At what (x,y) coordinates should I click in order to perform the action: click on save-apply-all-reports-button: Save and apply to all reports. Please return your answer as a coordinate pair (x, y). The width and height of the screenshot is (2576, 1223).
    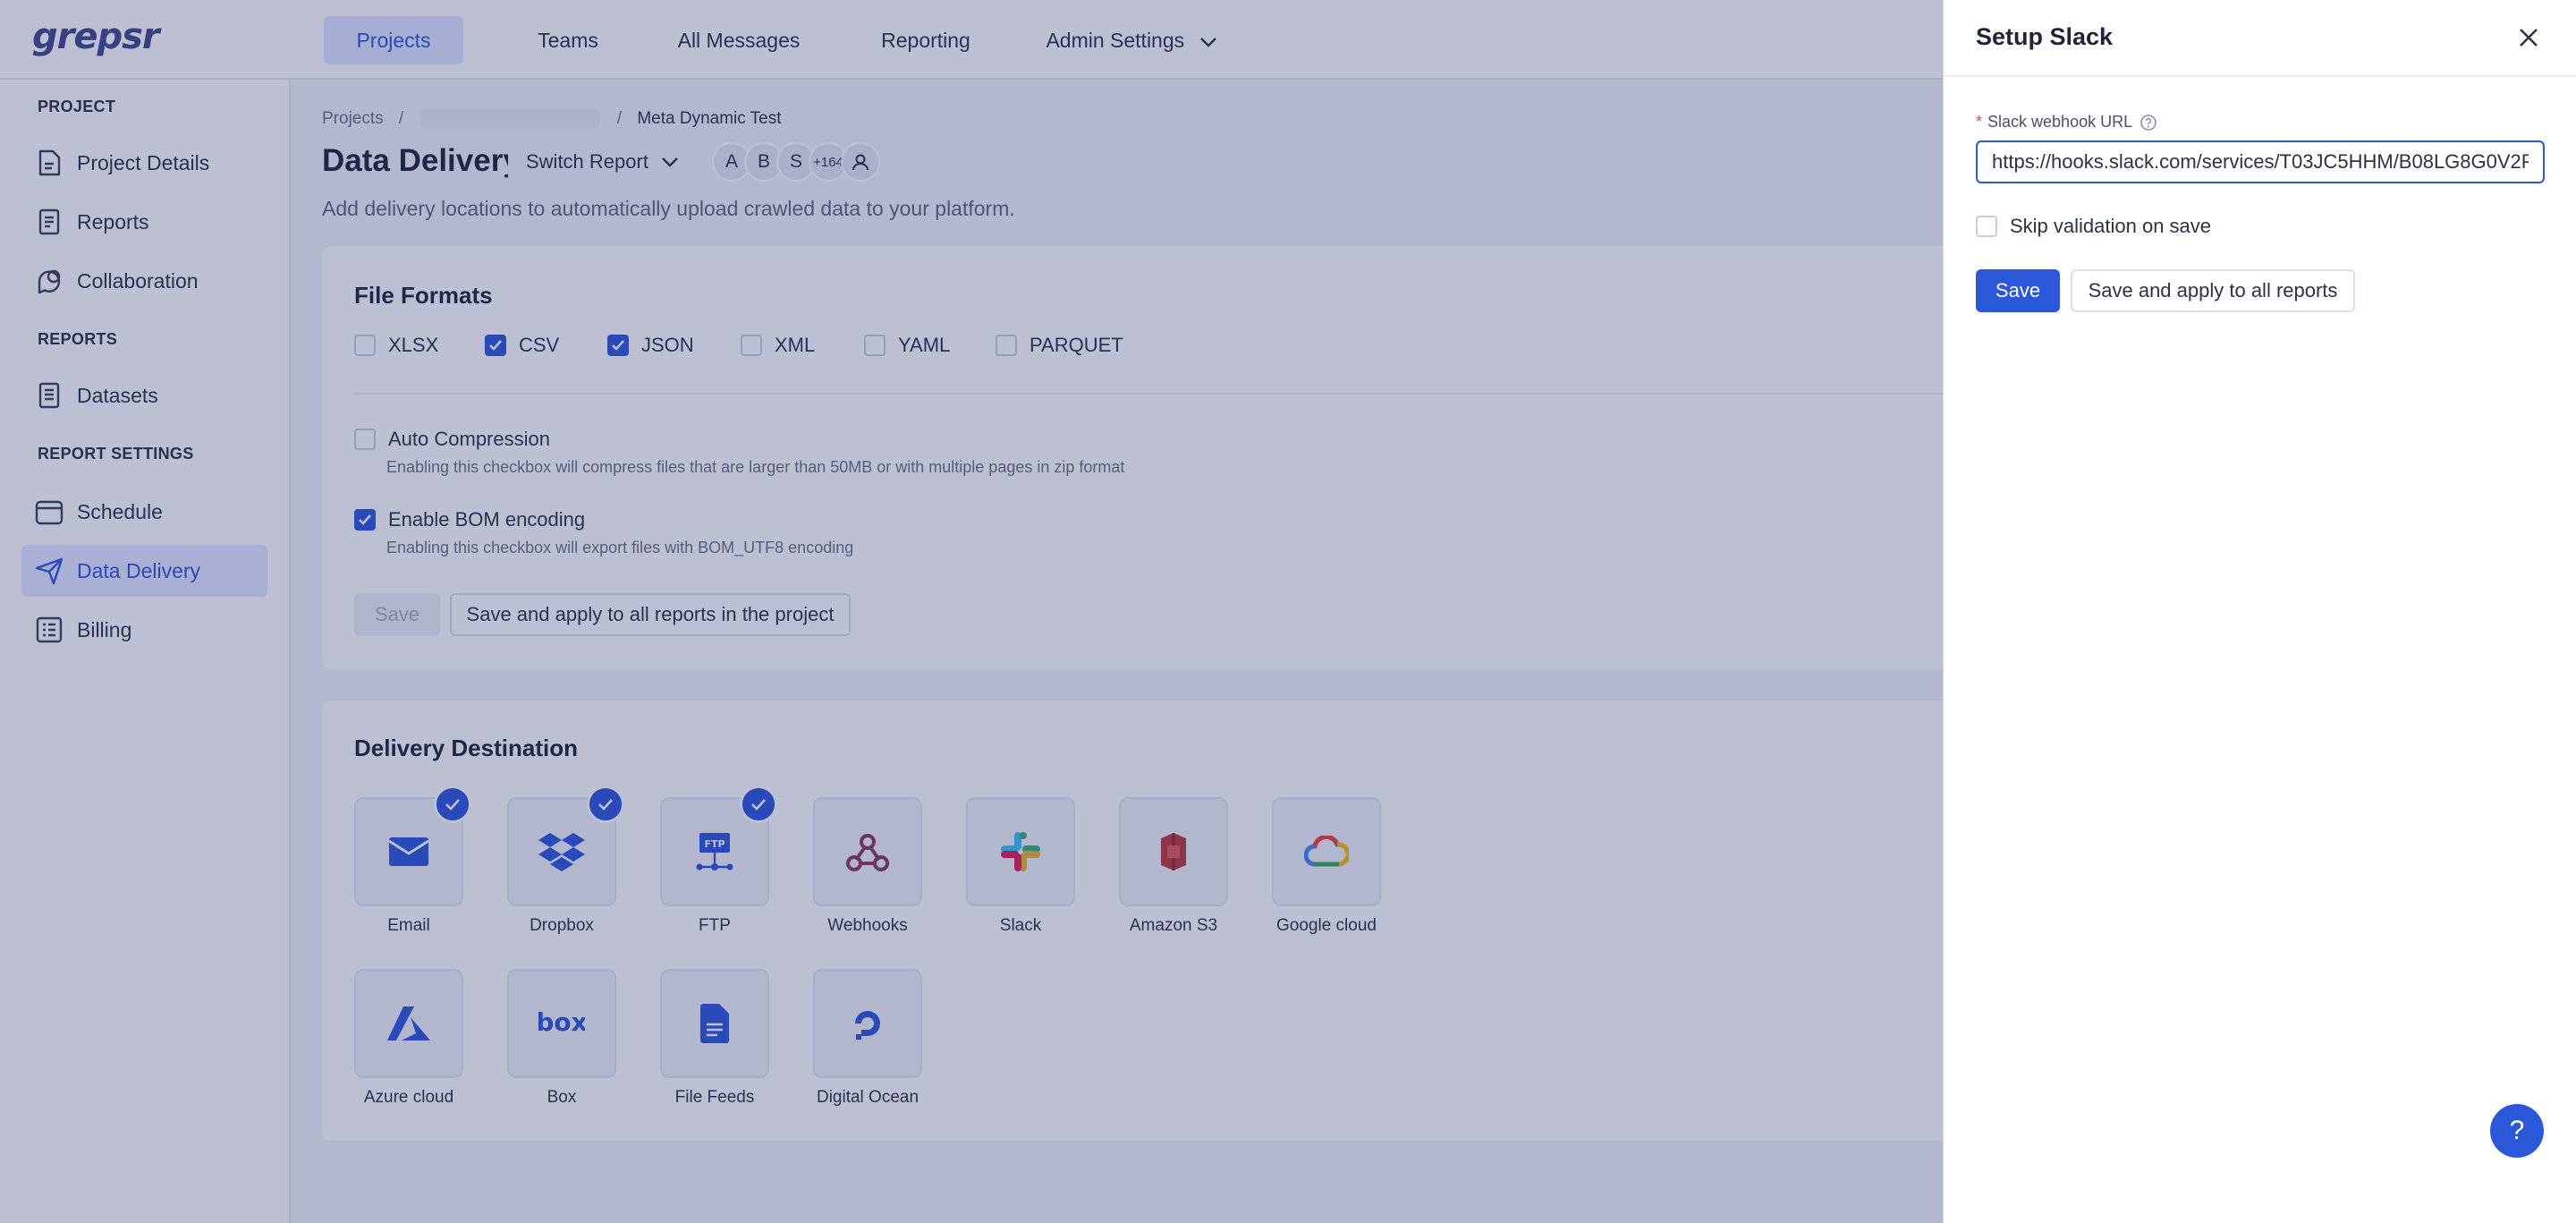
    Looking at the image, I should click on (2213, 290).